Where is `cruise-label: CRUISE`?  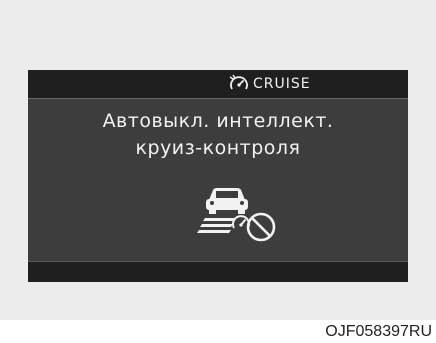 cruise-label: CRUISE is located at coordinates (282, 84).